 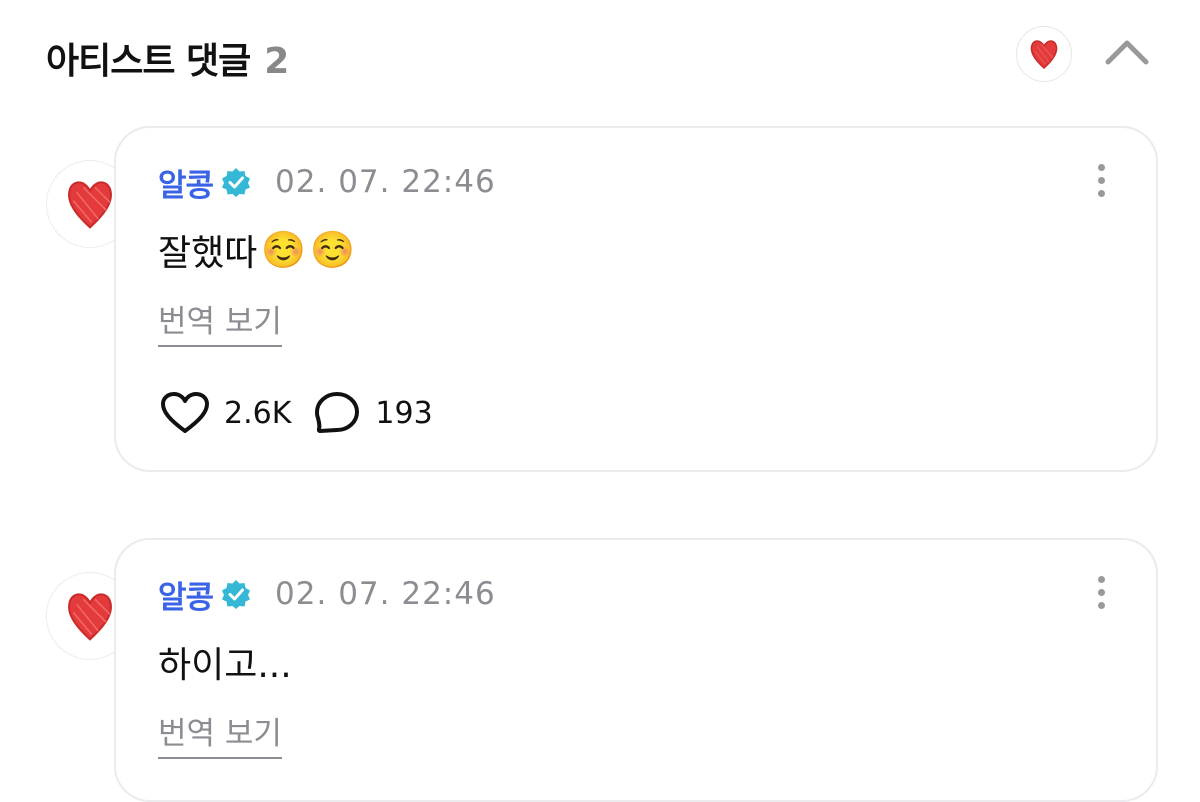 What do you see at coordinates (148, 61) in the screenshot?
I see `section-title-label: 아티스트 댓글` at bounding box center [148, 61].